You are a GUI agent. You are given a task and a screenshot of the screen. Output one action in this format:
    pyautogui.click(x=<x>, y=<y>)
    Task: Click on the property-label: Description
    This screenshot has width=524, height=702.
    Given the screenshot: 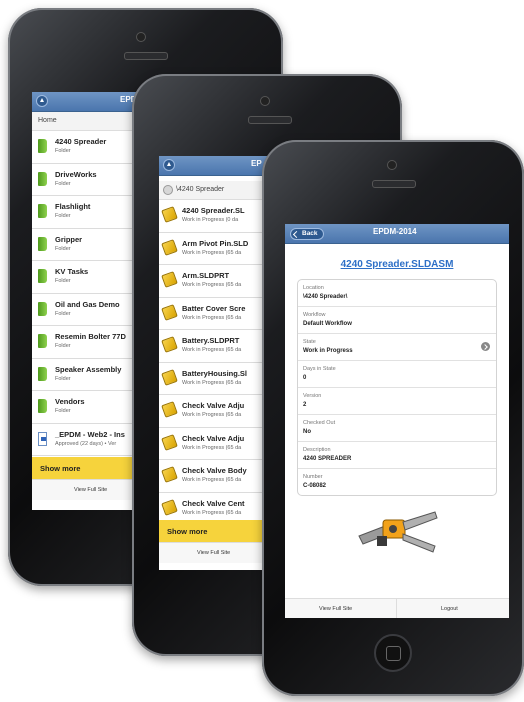 What is the action you would take?
    pyautogui.click(x=317, y=450)
    